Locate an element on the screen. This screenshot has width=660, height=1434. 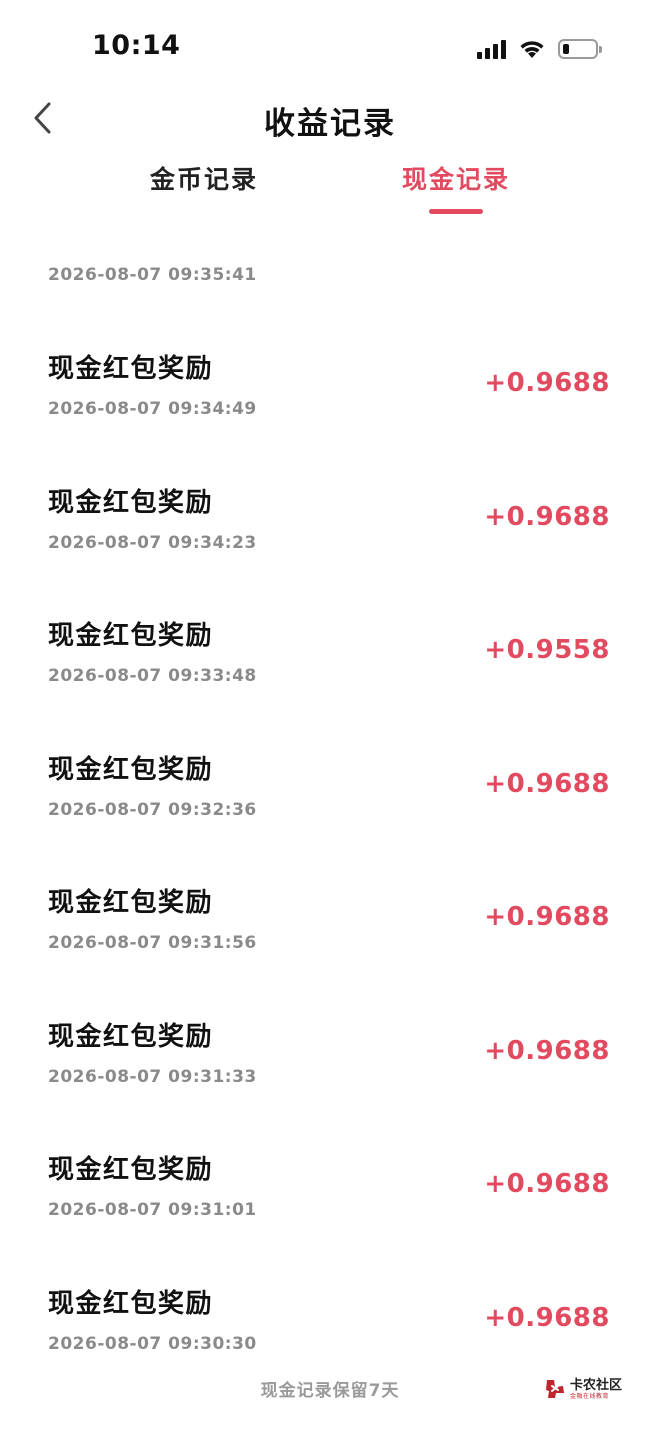
record-time: 2026-08-07 09:32:36 is located at coordinates (152, 809).